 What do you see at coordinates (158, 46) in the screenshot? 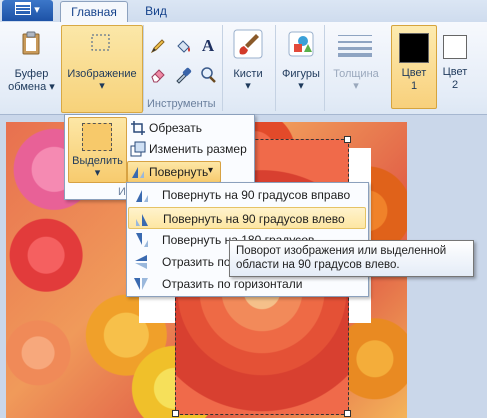
I see `pencil-icon` at bounding box center [158, 46].